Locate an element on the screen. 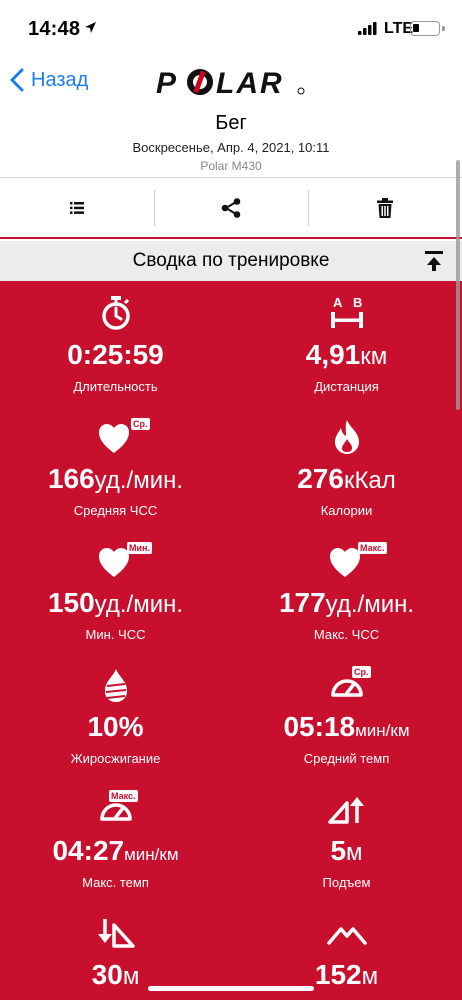  metric-unit: кКал is located at coordinates (369, 480).